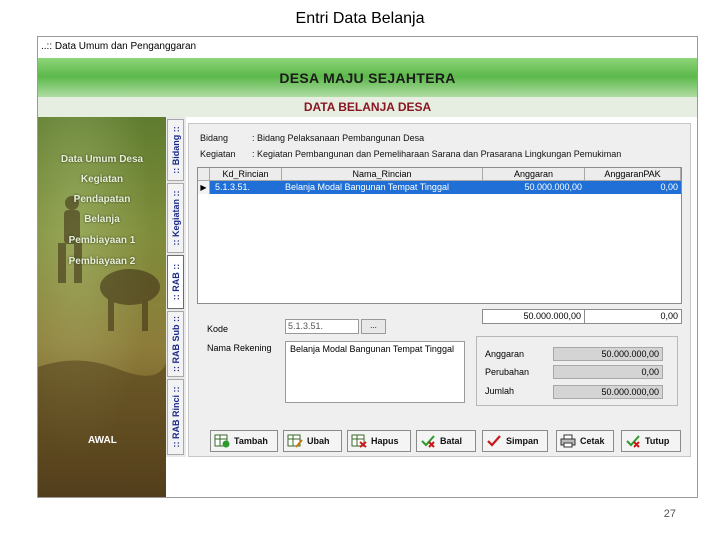 This screenshot has width=720, height=540. I want to click on grid-edit-icon, so click(295, 441).